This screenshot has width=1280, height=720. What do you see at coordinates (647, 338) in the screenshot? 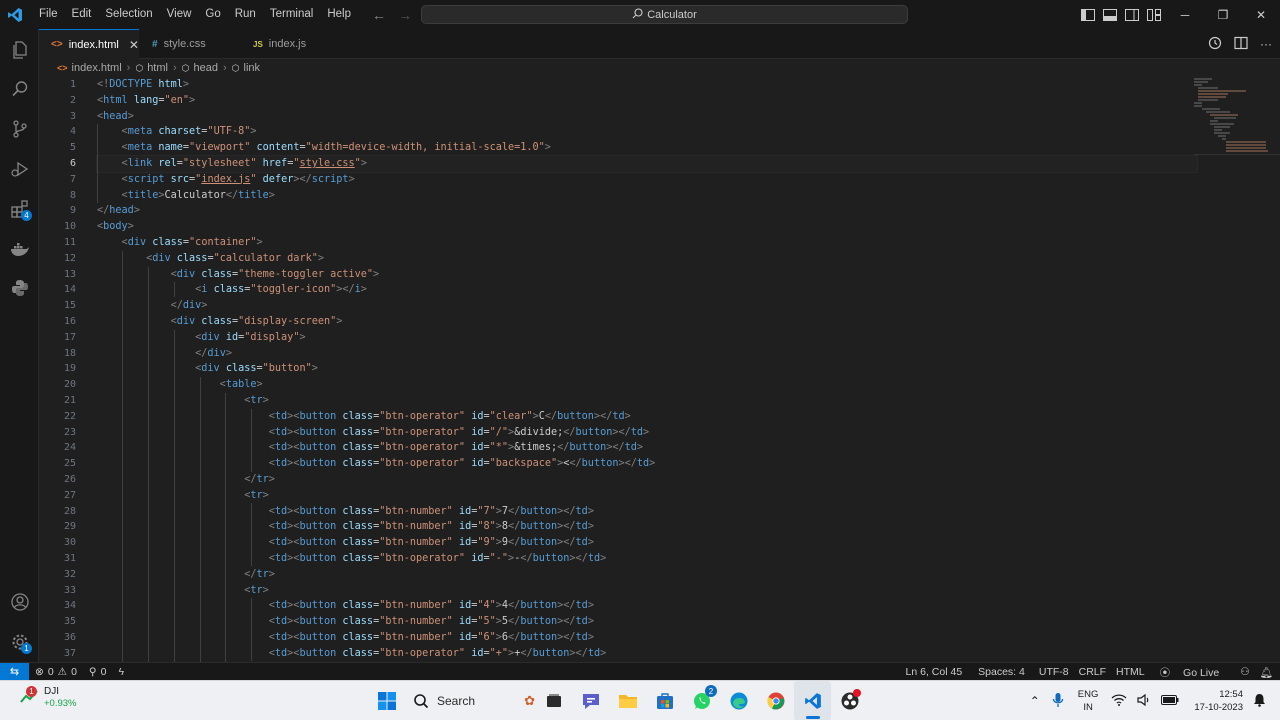
I see `code-line: <div id="display">` at bounding box center [647, 338].